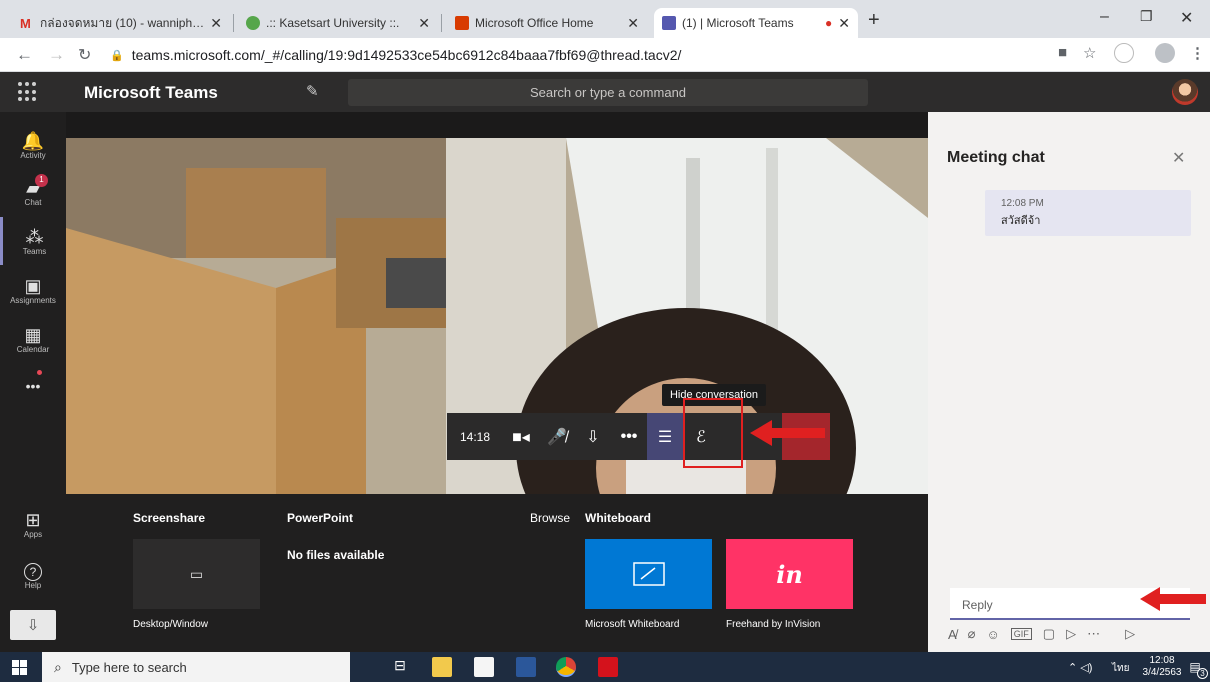 The height and width of the screenshot is (682, 1210). What do you see at coordinates (33, 300) in the screenshot?
I see `rail-label: Assignments` at bounding box center [33, 300].